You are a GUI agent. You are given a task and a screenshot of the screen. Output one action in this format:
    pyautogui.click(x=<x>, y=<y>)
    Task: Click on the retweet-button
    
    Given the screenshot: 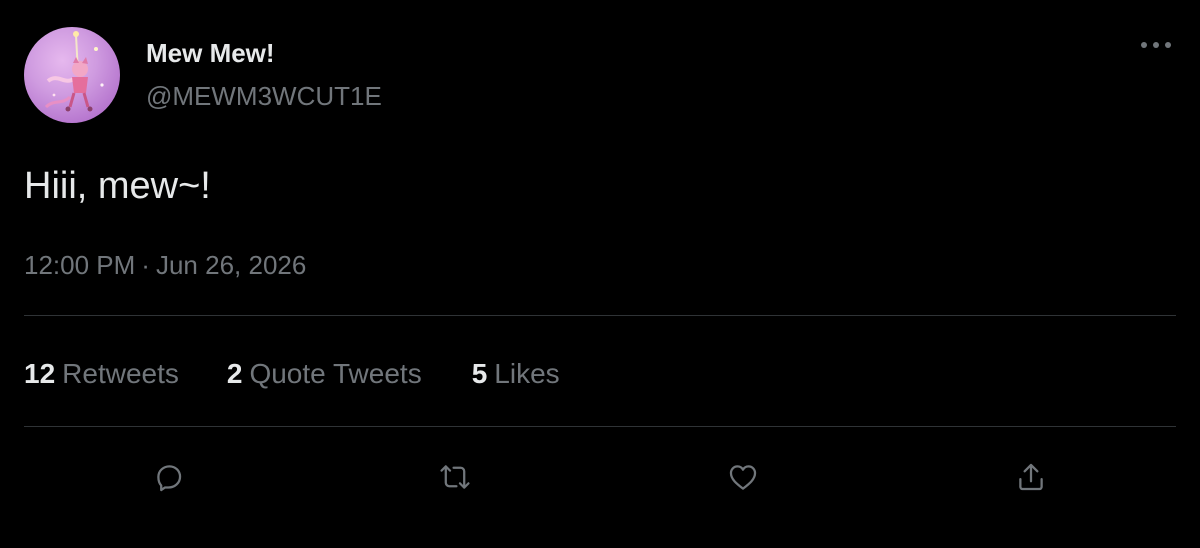 What is the action you would take?
    pyautogui.click(x=455, y=477)
    